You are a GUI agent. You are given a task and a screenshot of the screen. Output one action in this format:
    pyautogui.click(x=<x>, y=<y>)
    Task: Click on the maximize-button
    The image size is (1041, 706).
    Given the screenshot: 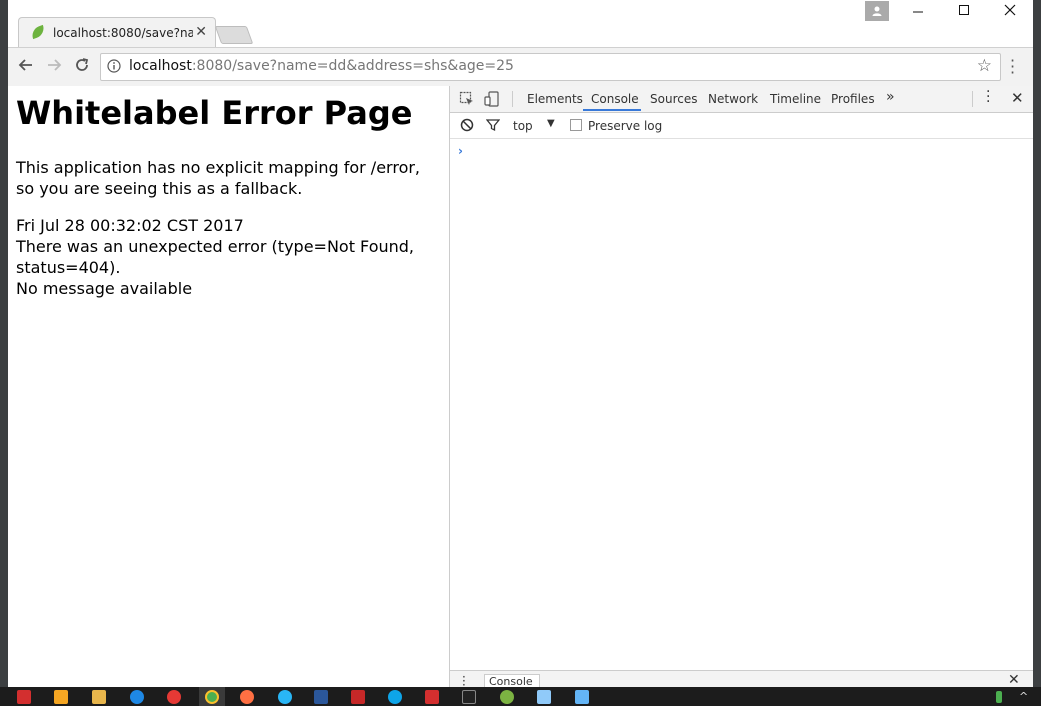 What is the action you would take?
    pyautogui.click(x=964, y=15)
    